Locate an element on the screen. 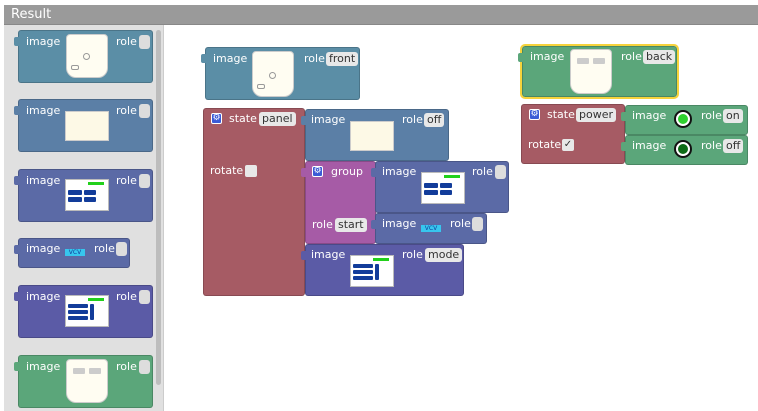 Image resolution: width=758 pixels, height=411 pixels. role-field-on: on is located at coordinates (733, 116).